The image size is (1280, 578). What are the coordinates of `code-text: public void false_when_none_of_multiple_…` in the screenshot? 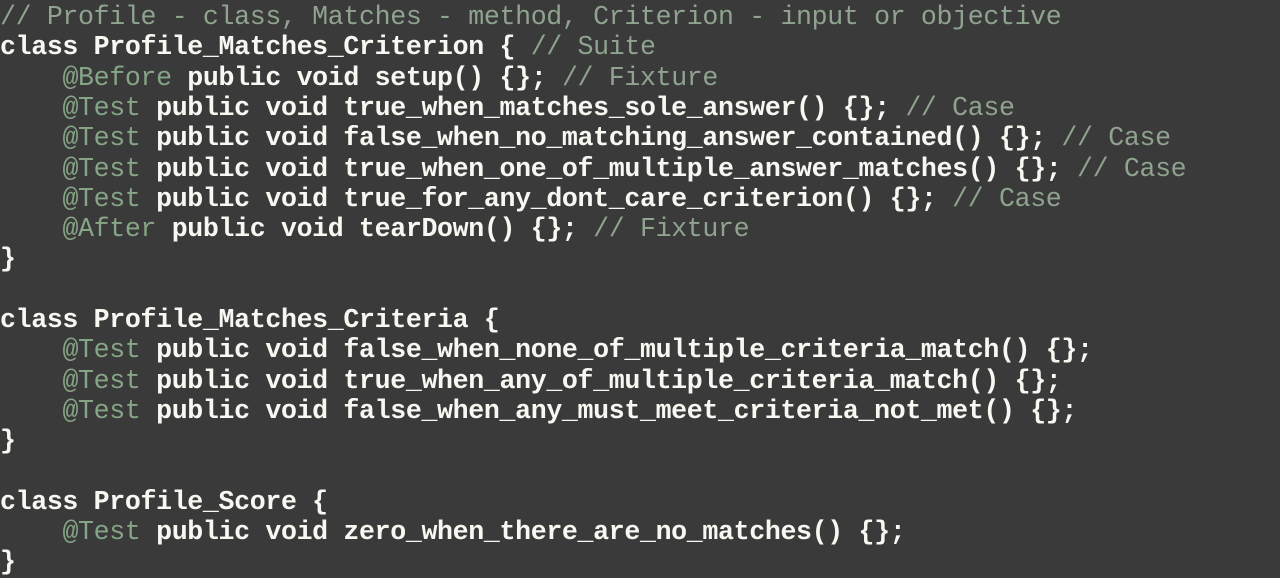 It's located at (616, 350).